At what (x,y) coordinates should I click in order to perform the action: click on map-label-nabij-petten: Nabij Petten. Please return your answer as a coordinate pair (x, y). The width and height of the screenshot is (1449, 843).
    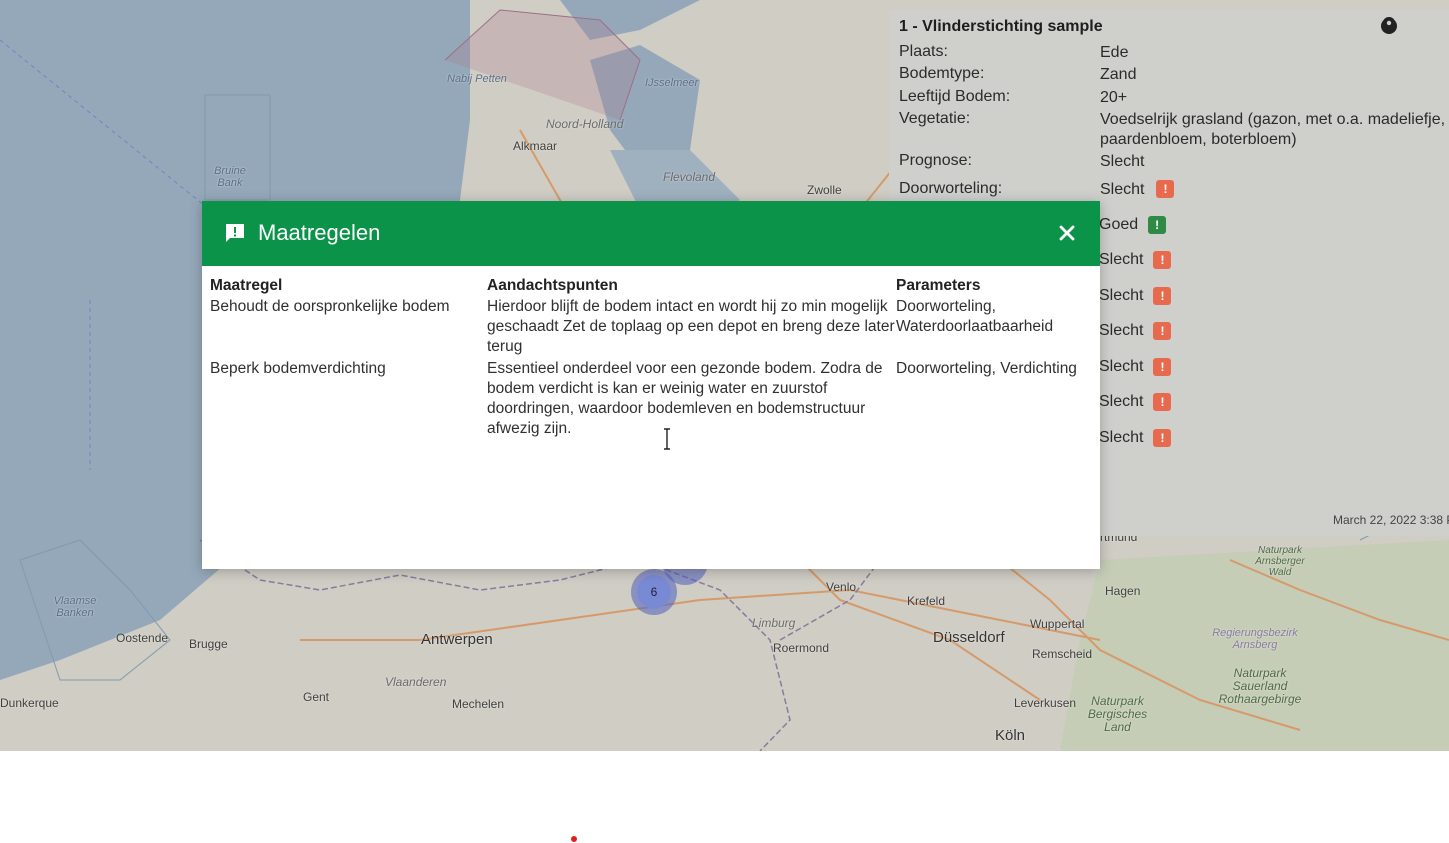
    Looking at the image, I should click on (477, 79).